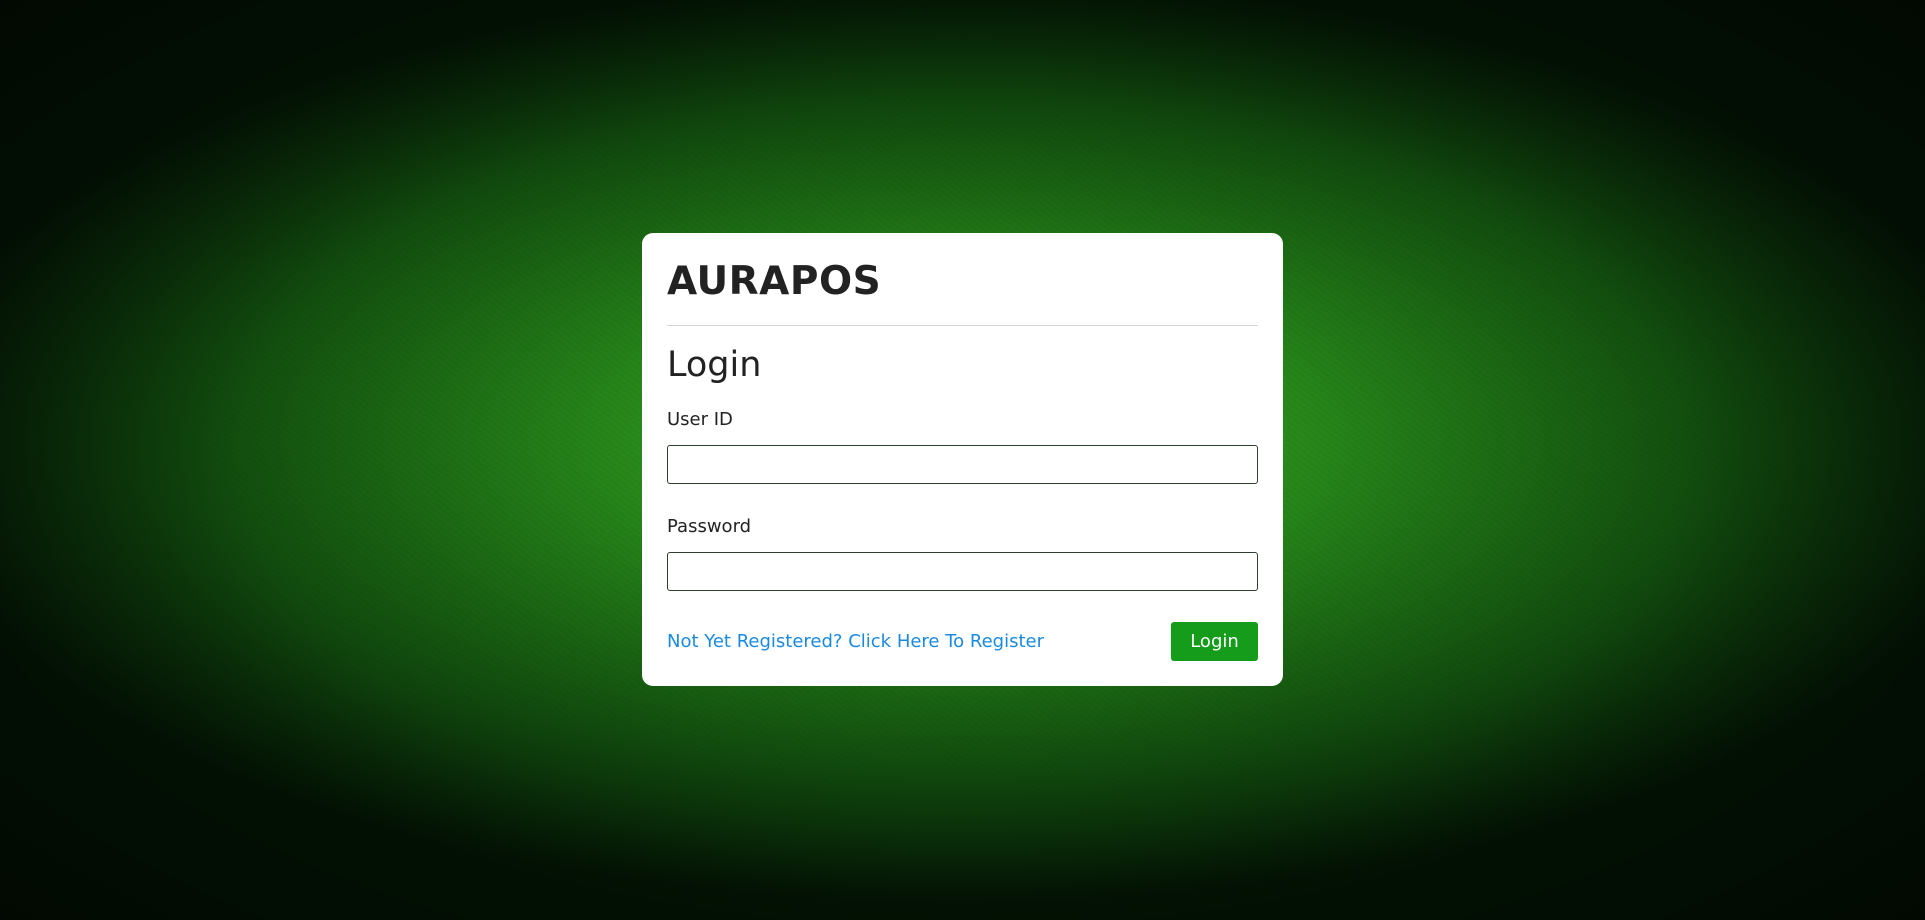 The image size is (1925, 920). What do you see at coordinates (962, 325) in the screenshot?
I see `header-divider` at bounding box center [962, 325].